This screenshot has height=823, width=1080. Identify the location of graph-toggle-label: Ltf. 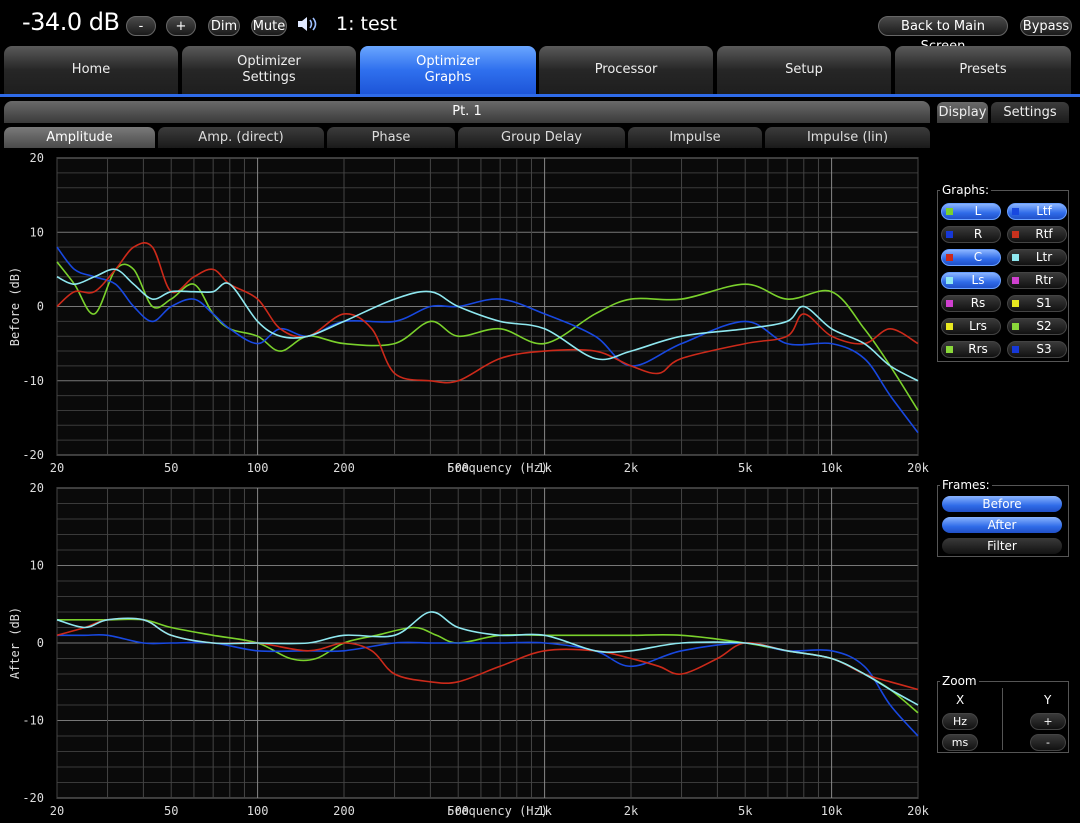
(1044, 211).